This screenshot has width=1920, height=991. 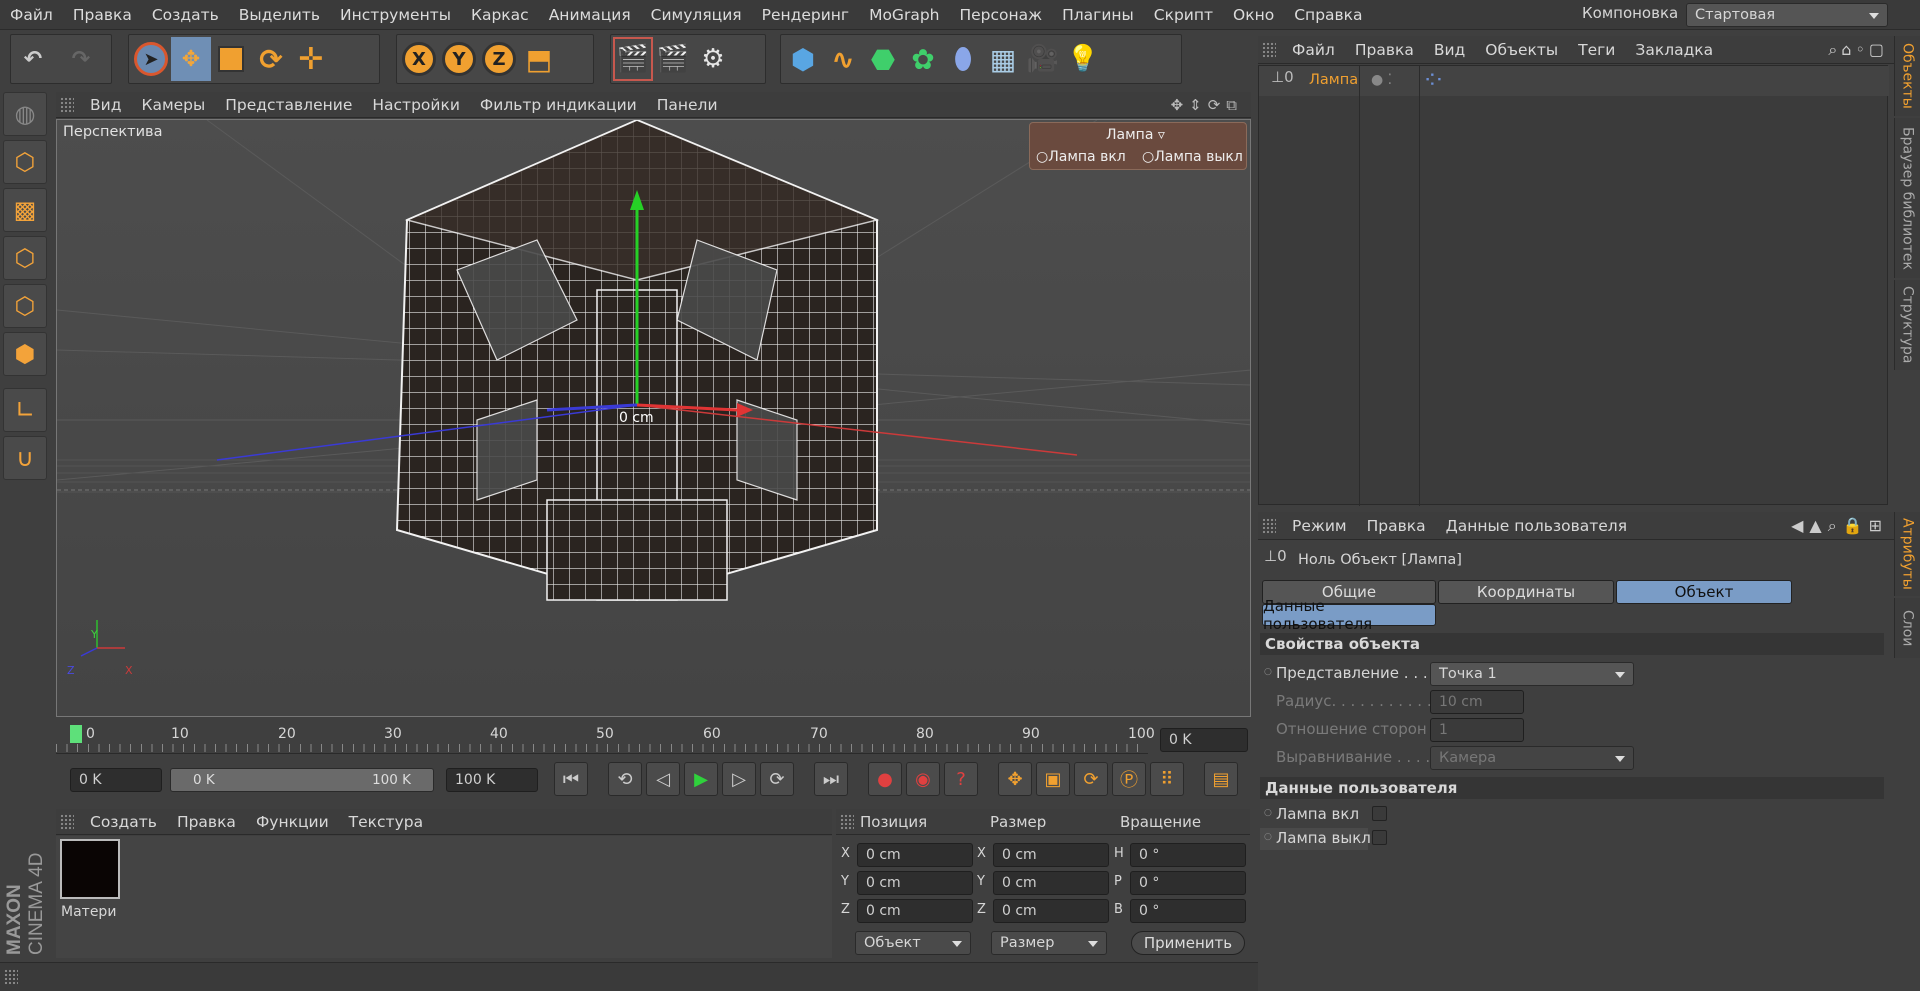 What do you see at coordinates (1129, 779) in the screenshot?
I see `key-parameter-icon: Ⓟ` at bounding box center [1129, 779].